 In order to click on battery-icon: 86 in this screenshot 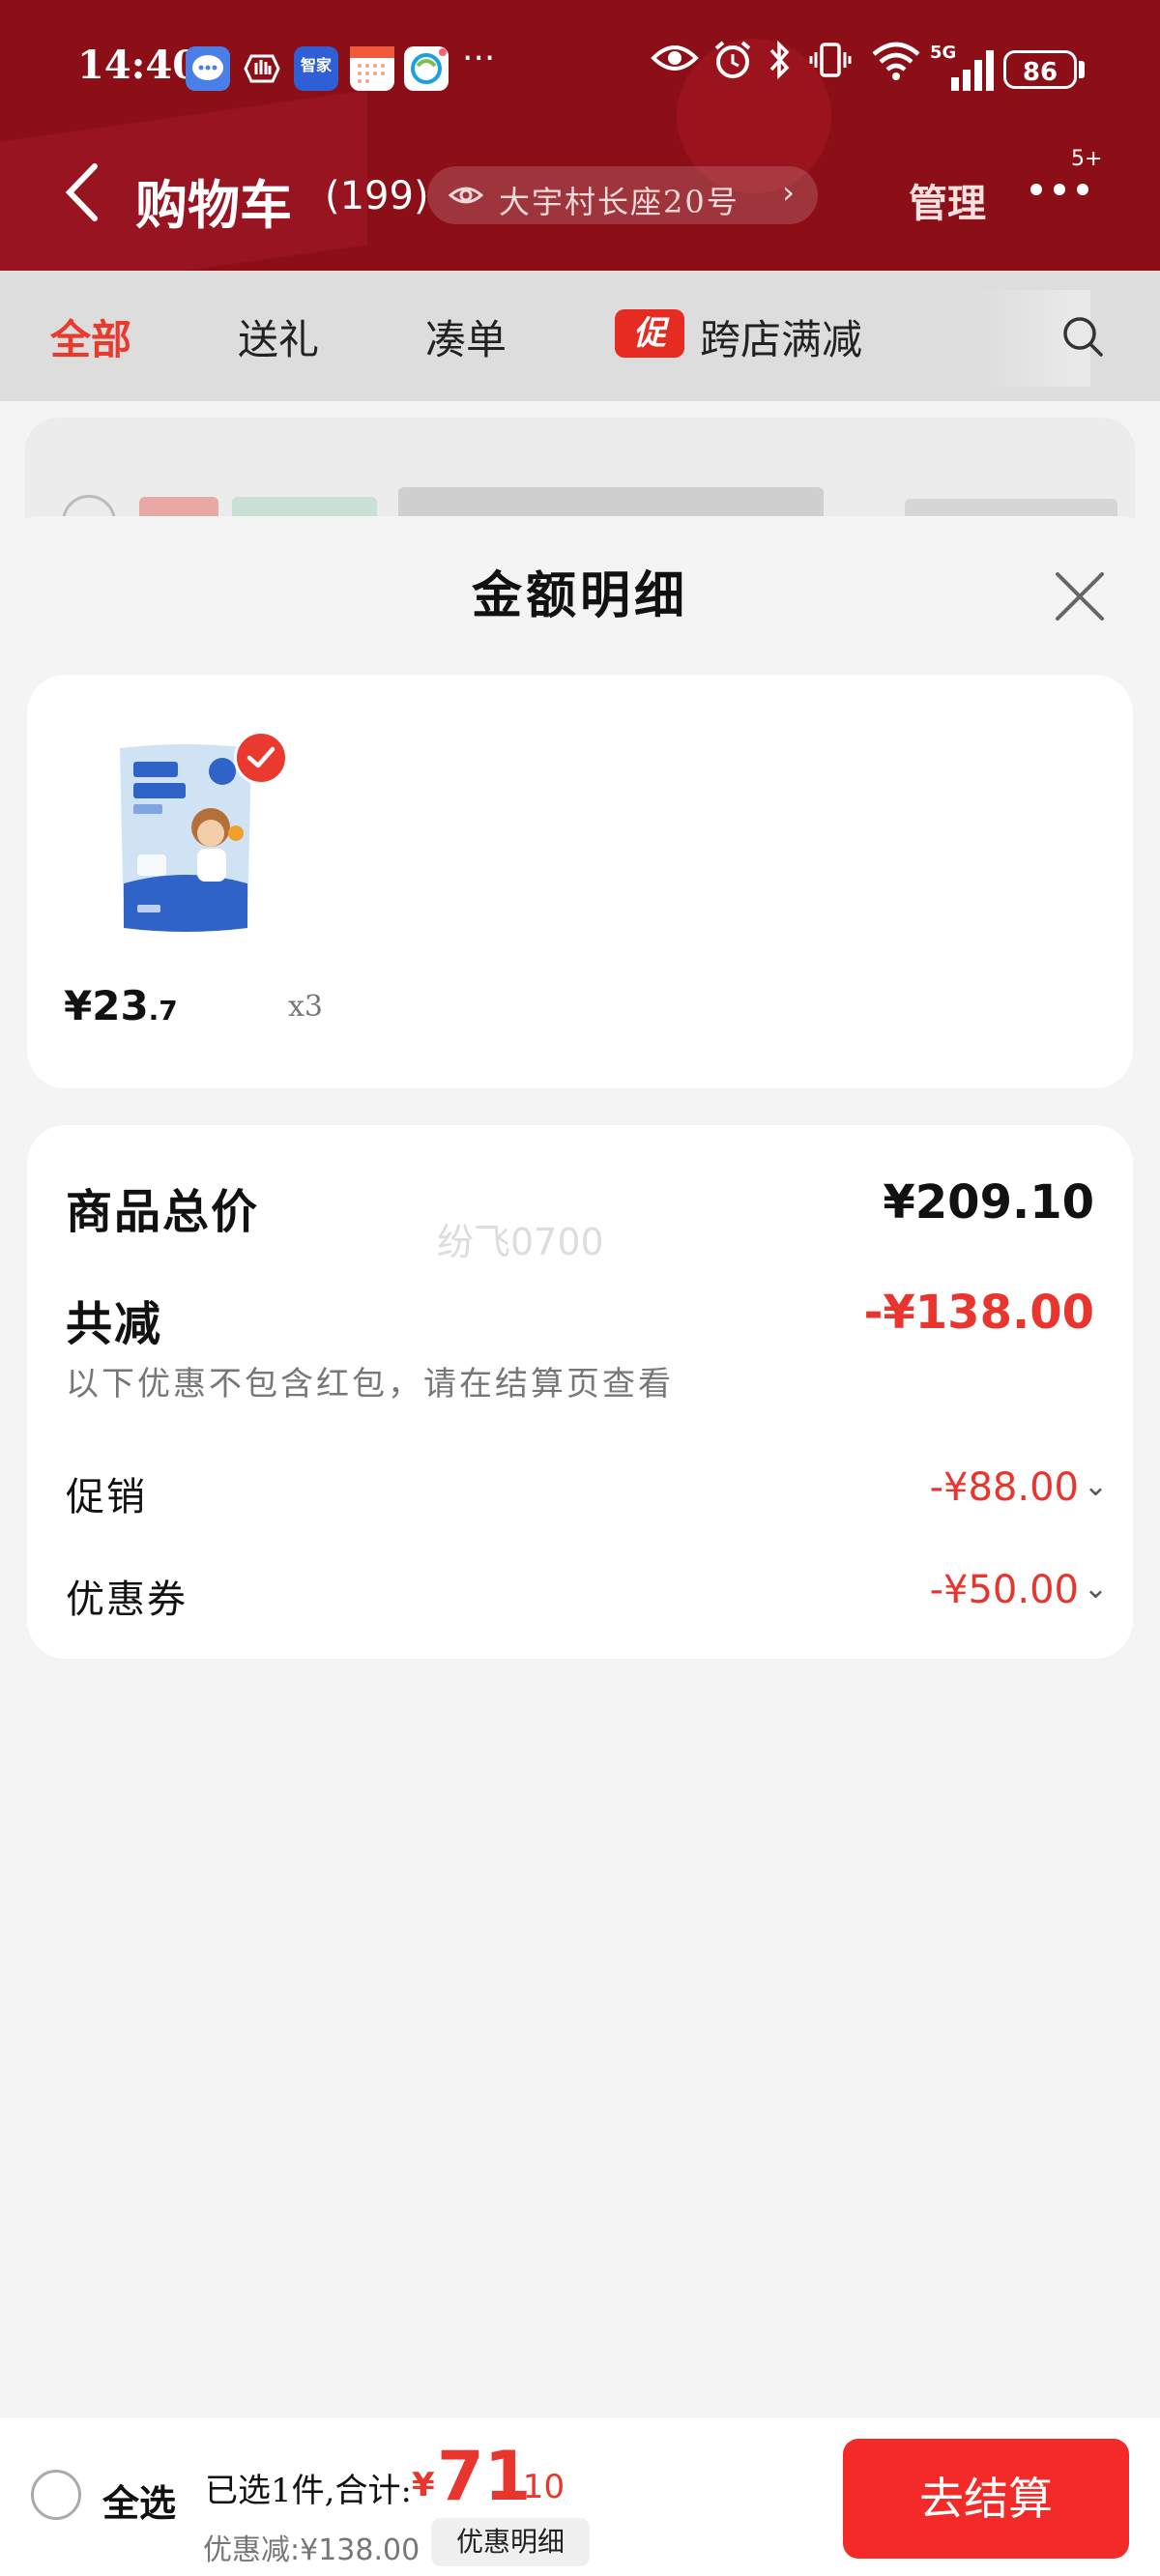, I will do `click(1040, 69)`.